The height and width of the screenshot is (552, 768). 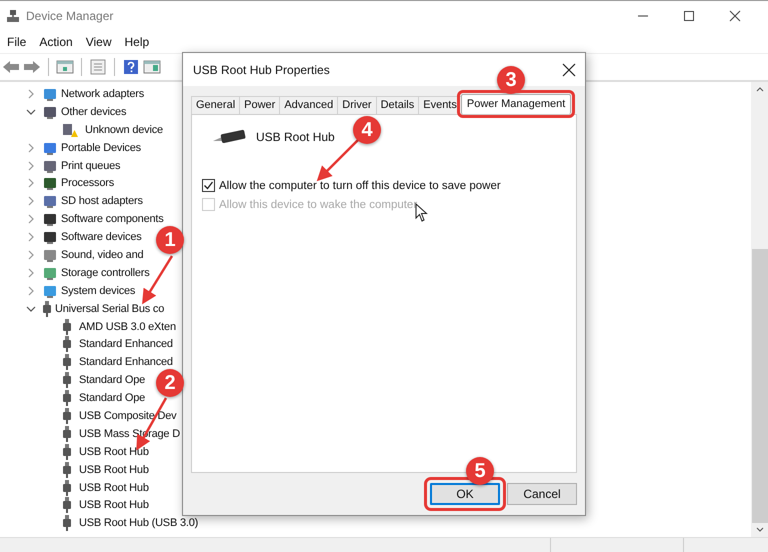 I want to click on tab: Events, so click(x=440, y=105).